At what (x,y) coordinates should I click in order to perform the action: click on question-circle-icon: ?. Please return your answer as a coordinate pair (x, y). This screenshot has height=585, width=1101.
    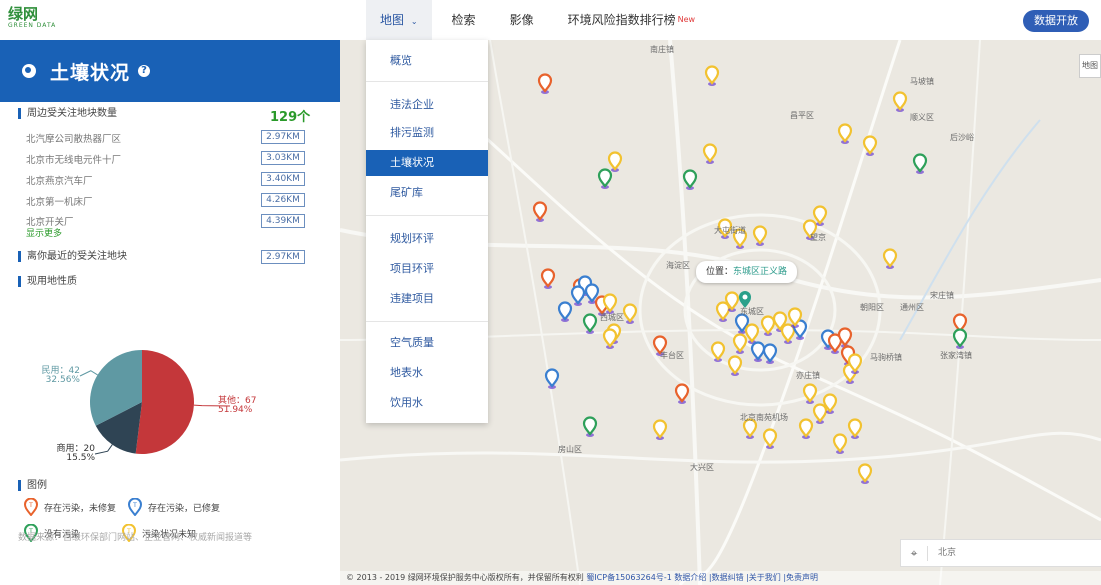
    Looking at the image, I should click on (144, 71).